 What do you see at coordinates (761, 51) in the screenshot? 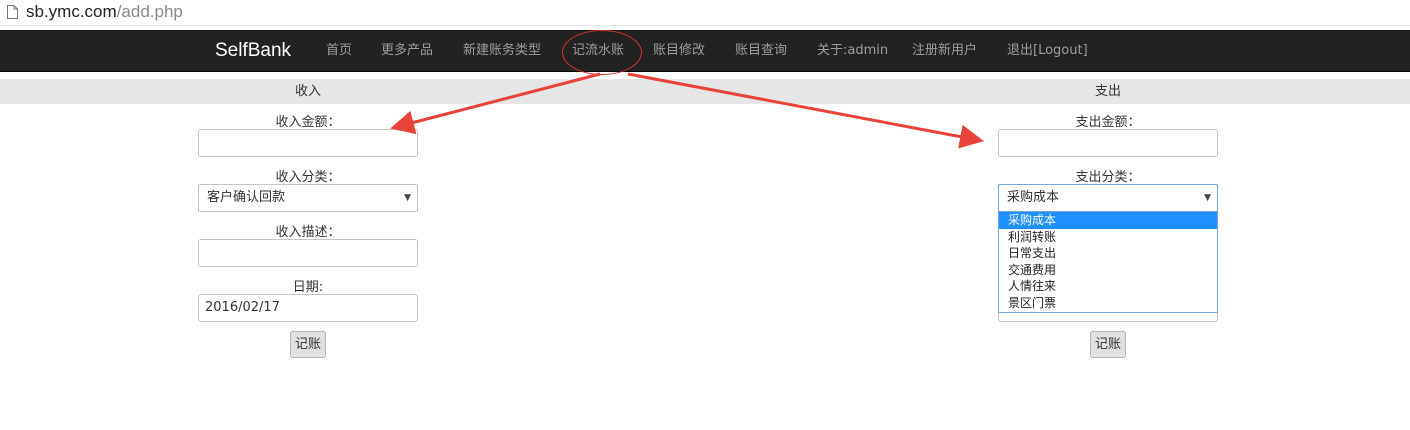
I see `nav-item-query-entries: 账目查询` at bounding box center [761, 51].